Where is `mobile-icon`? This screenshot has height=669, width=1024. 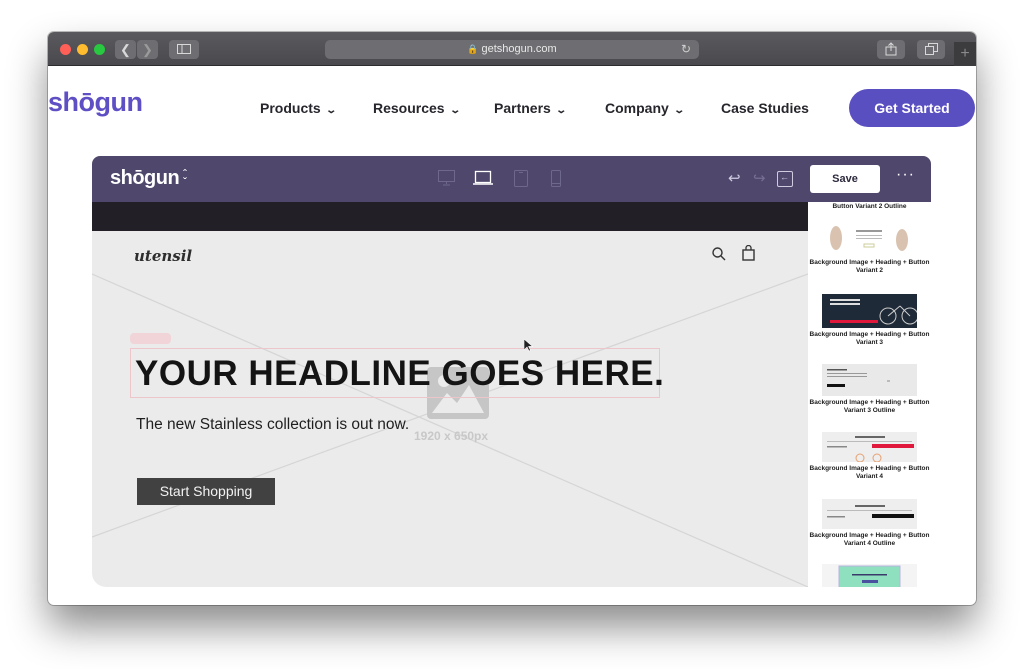
mobile-icon is located at coordinates (556, 178).